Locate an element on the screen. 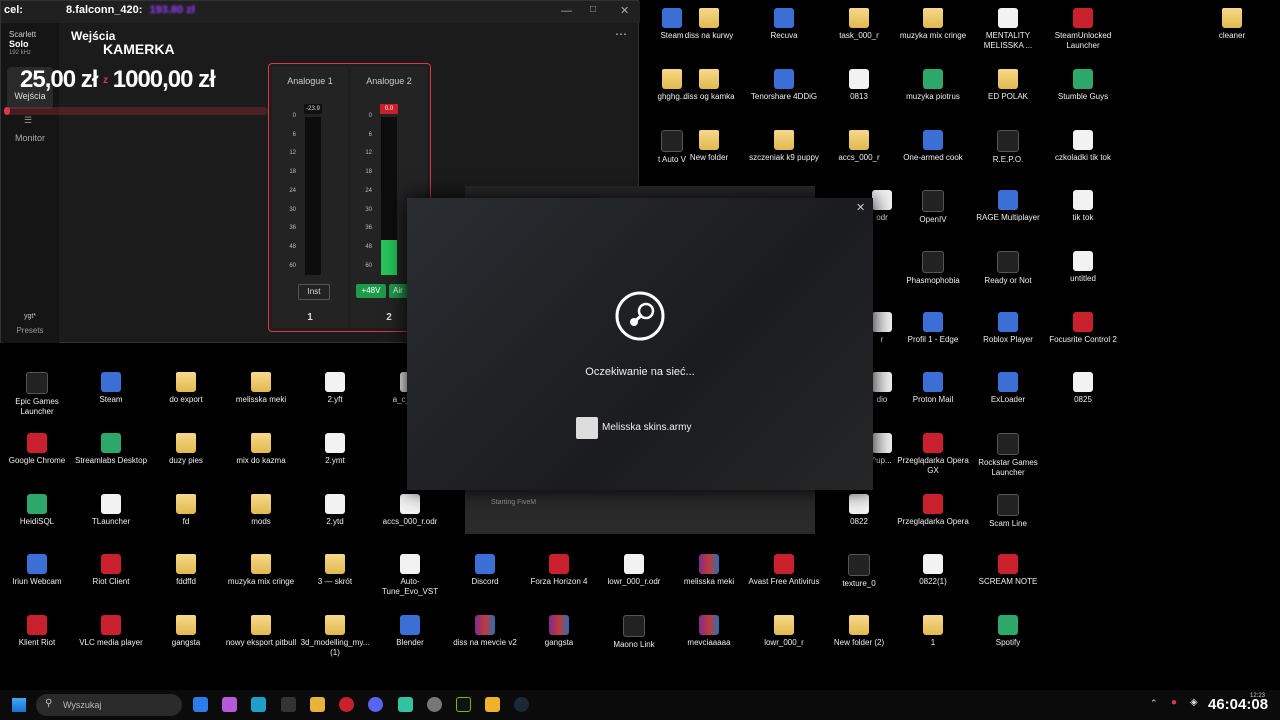 The width and height of the screenshot is (1280, 720). terminal-icon is located at coordinates (288, 704).